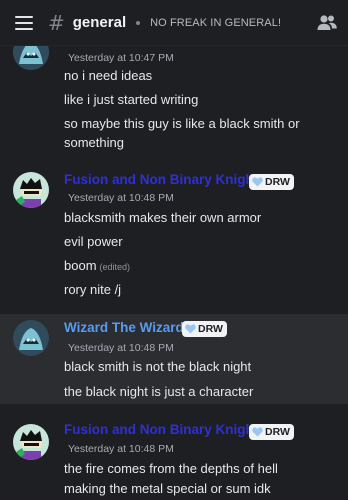  I want to click on channel-topic: NO FREAK IN GENERAL!, so click(215, 23).